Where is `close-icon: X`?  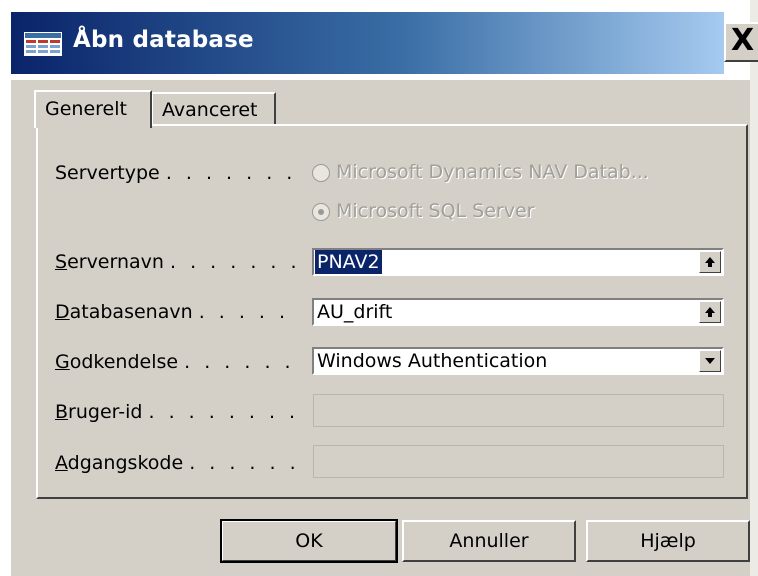 close-icon: X is located at coordinates (743, 40).